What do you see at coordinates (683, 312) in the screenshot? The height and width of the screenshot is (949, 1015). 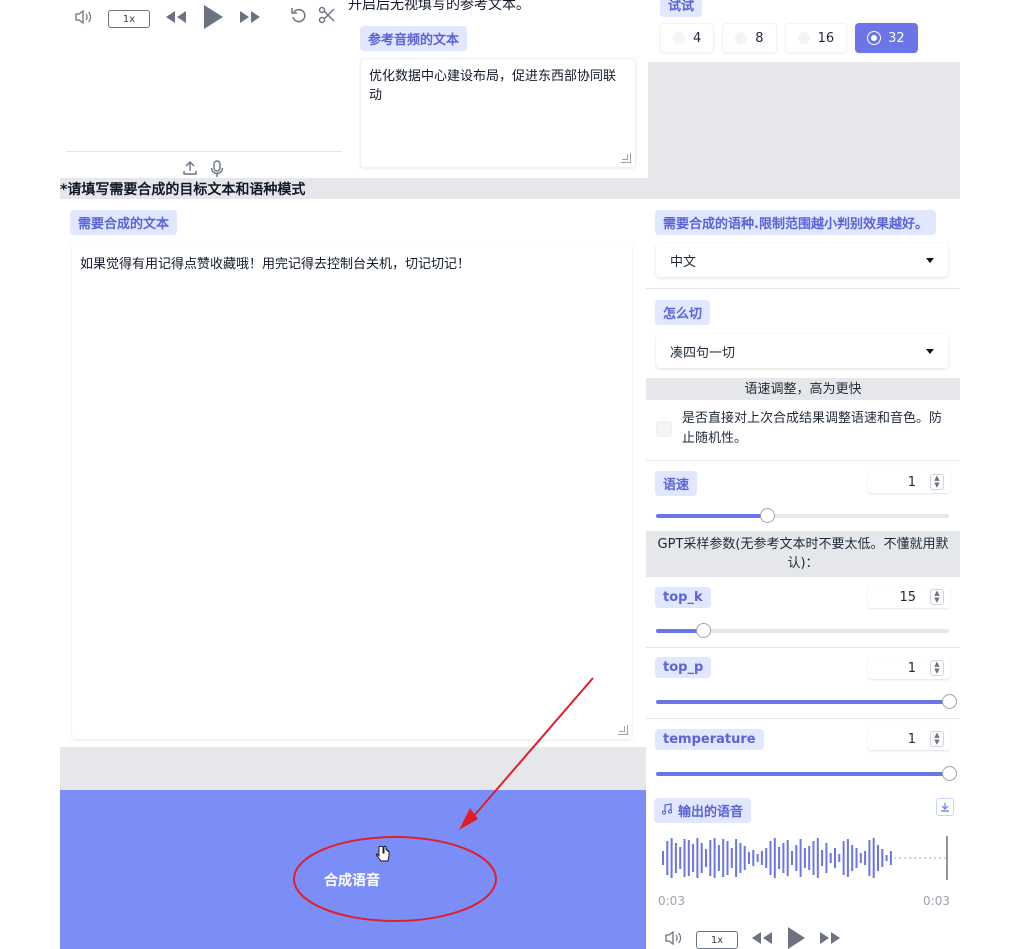 I see `split-label: 怎么切` at bounding box center [683, 312].